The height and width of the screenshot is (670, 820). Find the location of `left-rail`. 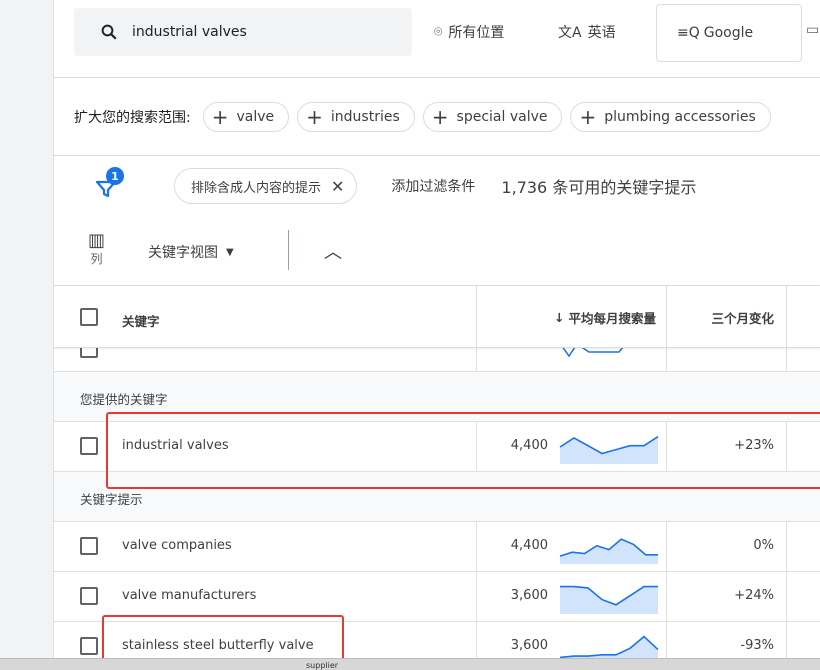

left-rail is located at coordinates (27, 335).